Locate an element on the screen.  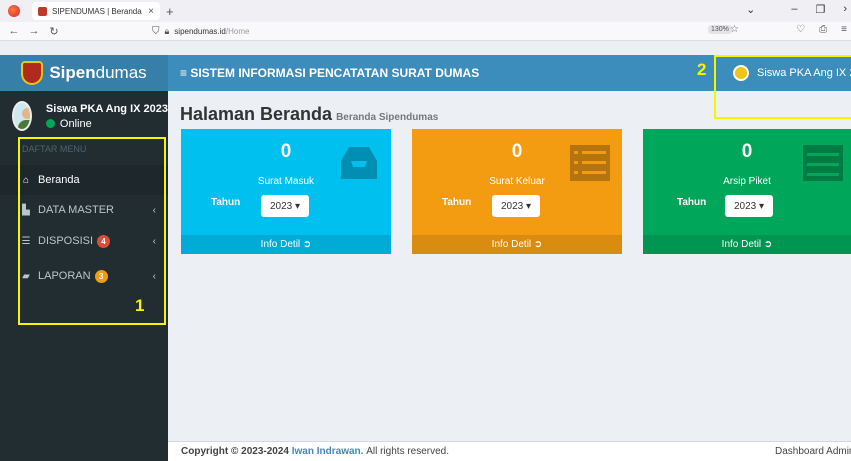
online-dot-icon is located at coordinates (50, 123).